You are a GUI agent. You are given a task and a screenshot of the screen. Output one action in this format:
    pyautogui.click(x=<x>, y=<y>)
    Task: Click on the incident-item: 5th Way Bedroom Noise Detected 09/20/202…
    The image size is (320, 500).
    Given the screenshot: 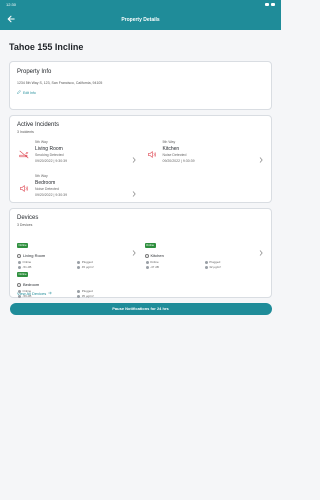 What is the action you would take?
    pyautogui.click(x=77, y=188)
    